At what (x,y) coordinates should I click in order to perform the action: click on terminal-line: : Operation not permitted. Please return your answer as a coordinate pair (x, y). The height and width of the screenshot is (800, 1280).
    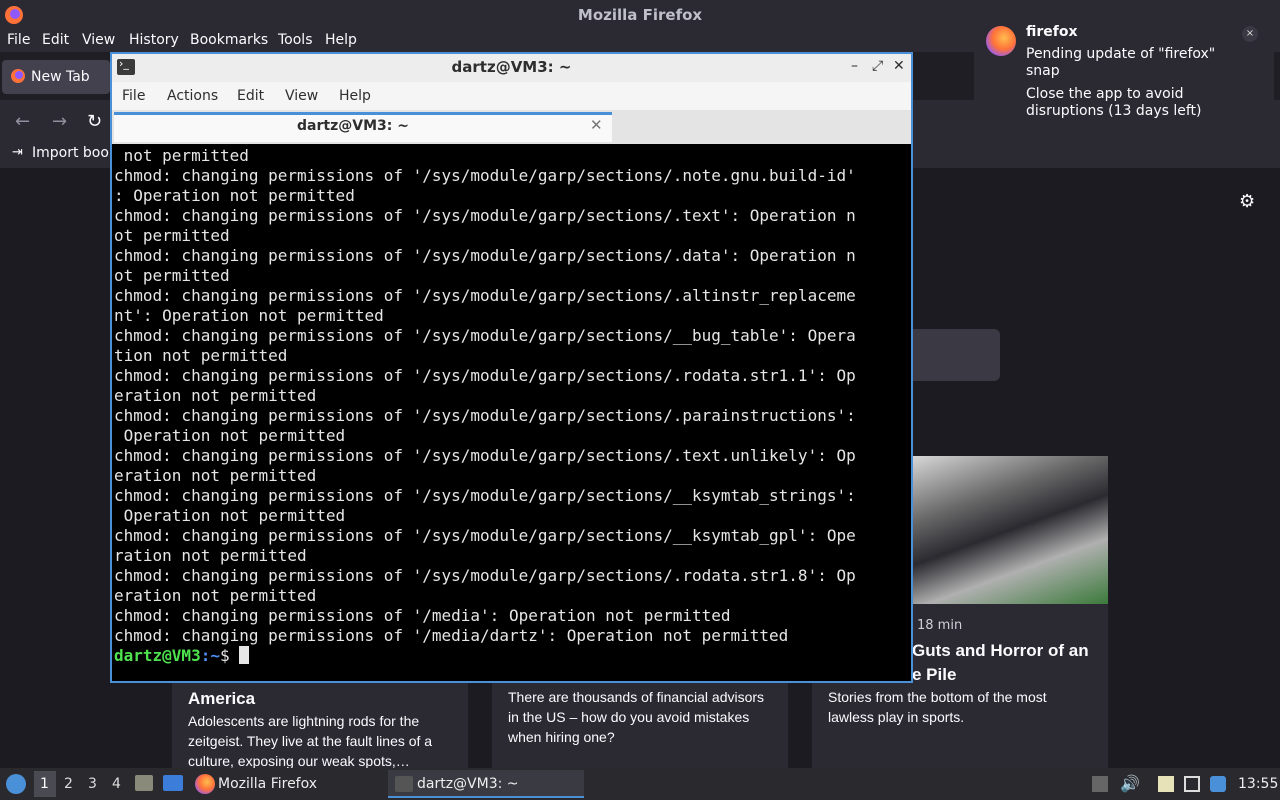
    Looking at the image, I should click on (234, 195).